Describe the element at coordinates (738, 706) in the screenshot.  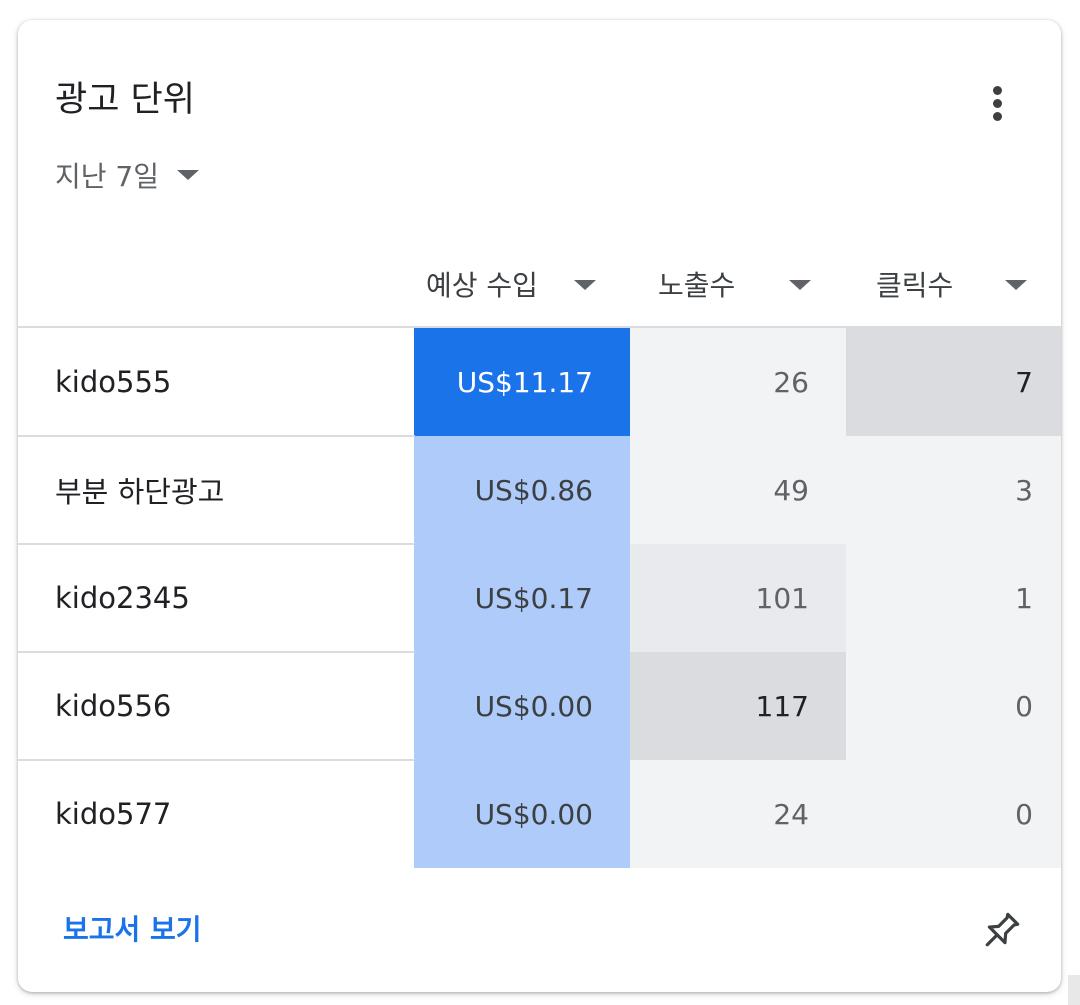
I see `impressions-cell: 117` at that location.